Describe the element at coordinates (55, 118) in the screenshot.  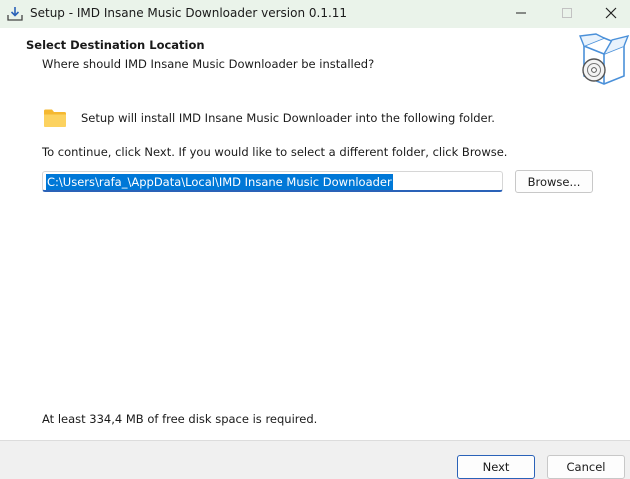
I see `folder-icon` at that location.